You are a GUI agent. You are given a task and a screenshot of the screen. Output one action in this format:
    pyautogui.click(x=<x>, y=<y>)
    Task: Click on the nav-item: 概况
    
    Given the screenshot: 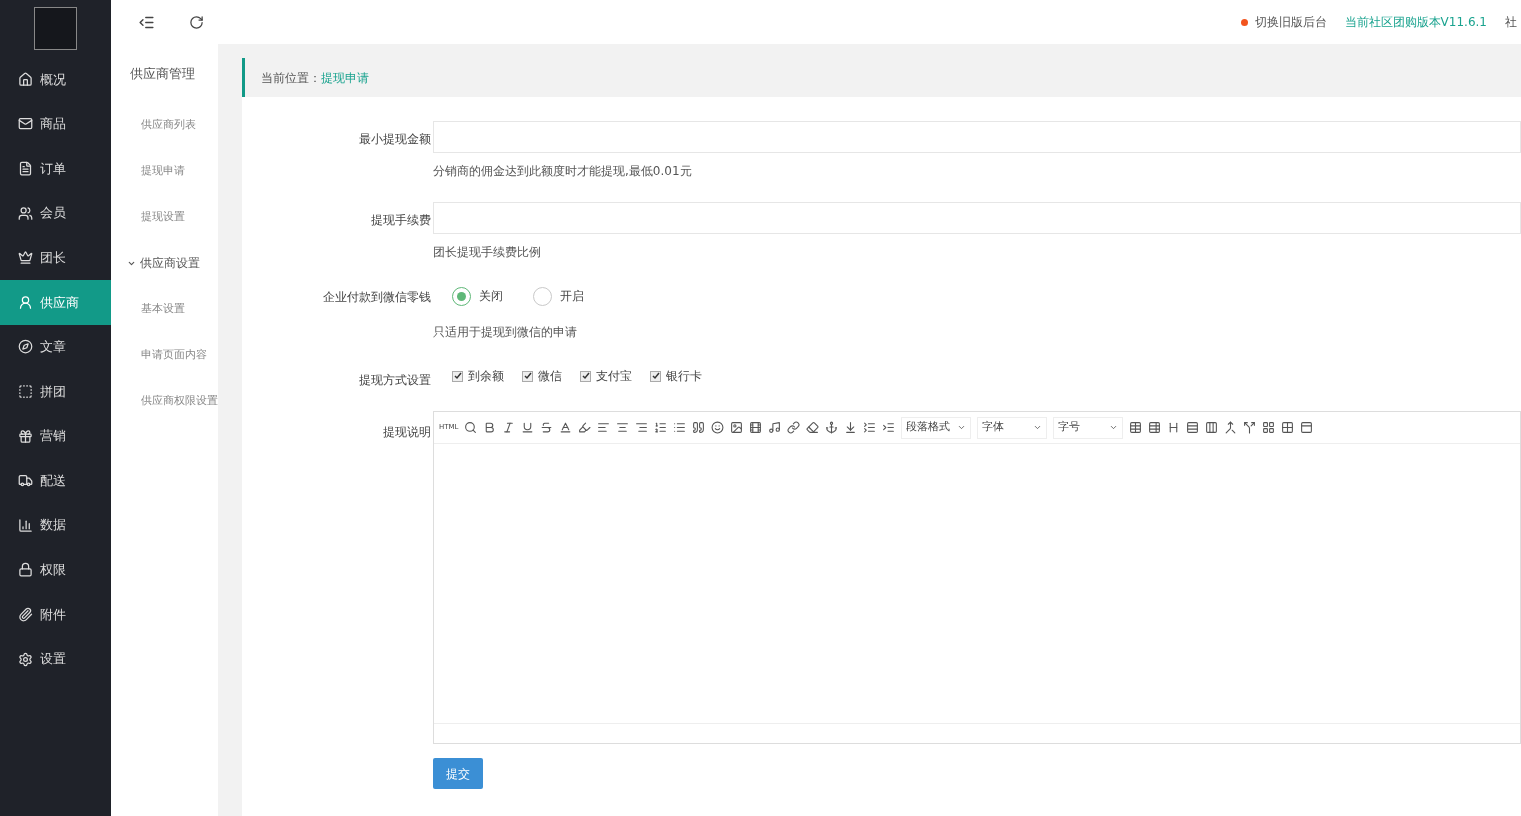 What is the action you would take?
    pyautogui.click(x=55, y=79)
    